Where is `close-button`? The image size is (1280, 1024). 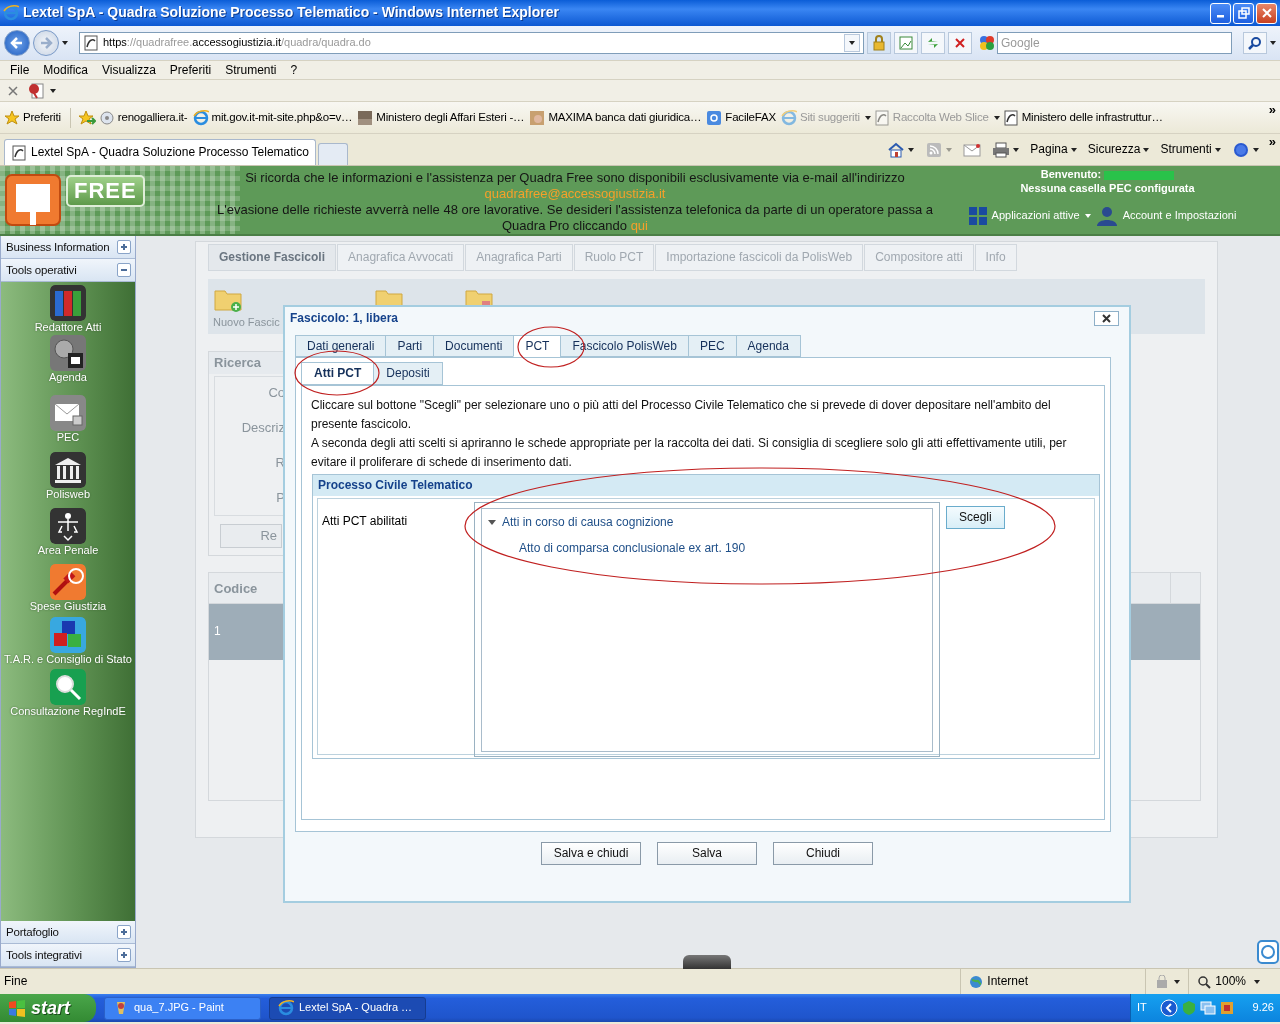
close-button is located at coordinates (1106, 318).